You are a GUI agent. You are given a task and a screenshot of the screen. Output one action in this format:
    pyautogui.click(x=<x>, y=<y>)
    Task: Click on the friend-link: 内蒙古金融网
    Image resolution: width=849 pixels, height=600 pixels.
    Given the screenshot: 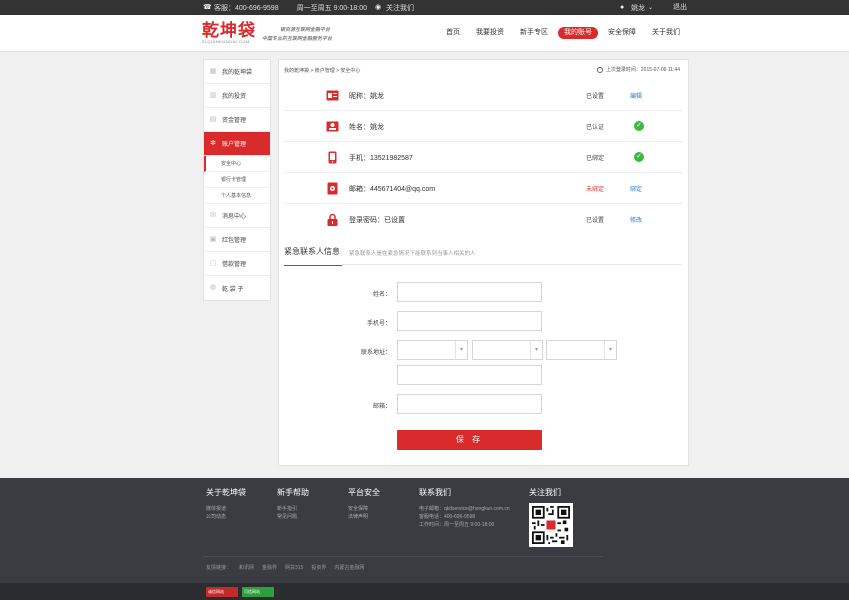 What is the action you would take?
    pyautogui.click(x=349, y=567)
    